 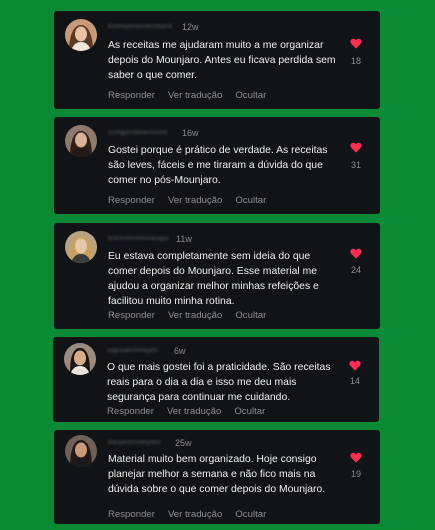 I want to click on comment-time: 12w, so click(x=190, y=27).